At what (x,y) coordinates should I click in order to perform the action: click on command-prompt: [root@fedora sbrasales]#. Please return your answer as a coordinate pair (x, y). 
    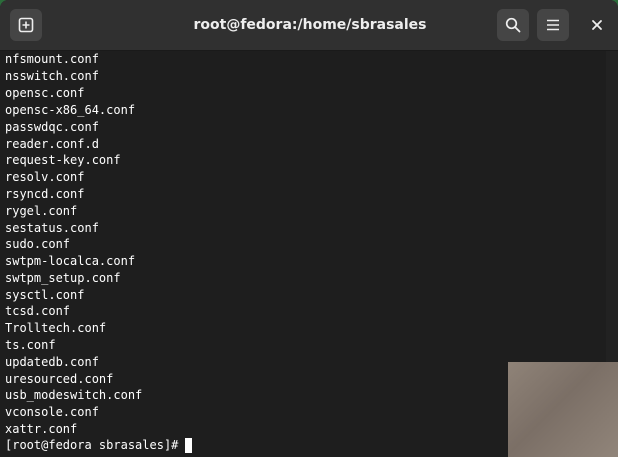
    Looking at the image, I should click on (99, 445).